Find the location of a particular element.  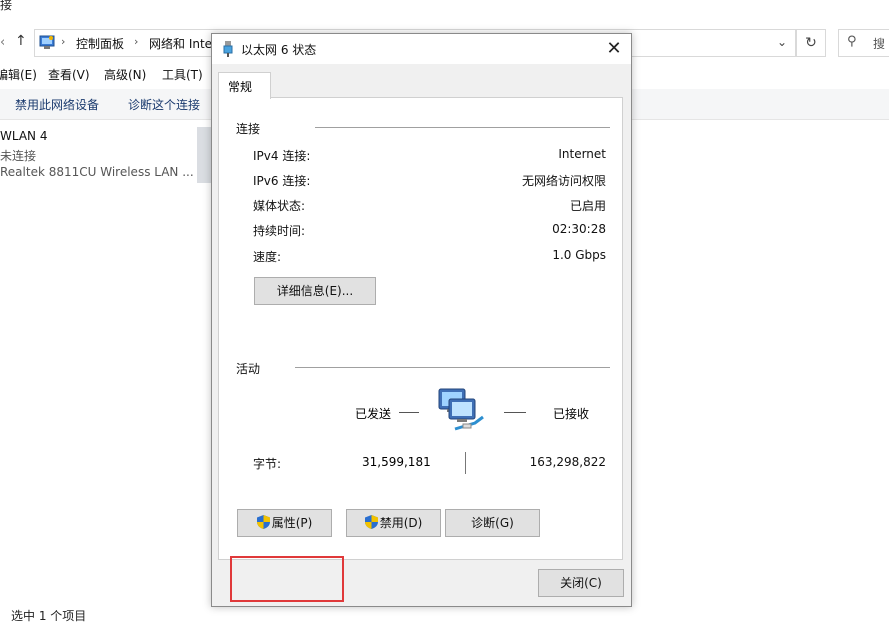

up-arrow-icon: ↑ is located at coordinates (21, 41).